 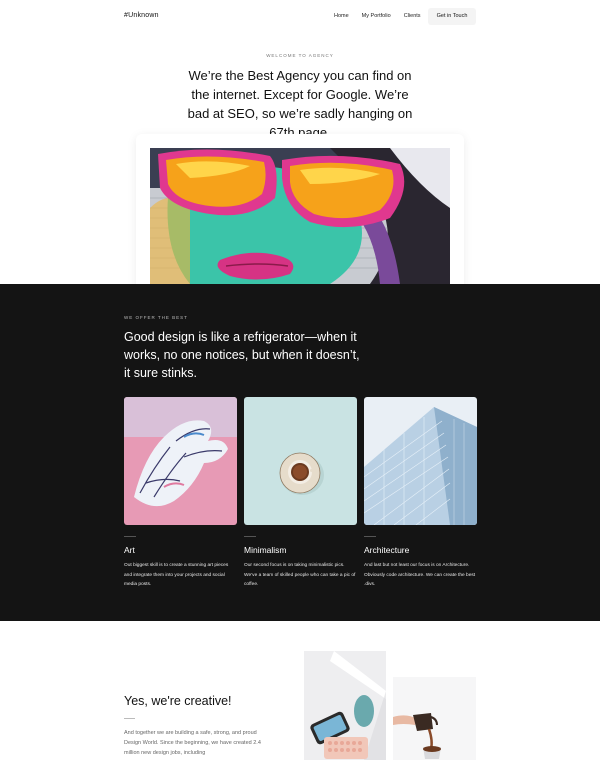 I want to click on desk-photo, so click(x=345, y=705).